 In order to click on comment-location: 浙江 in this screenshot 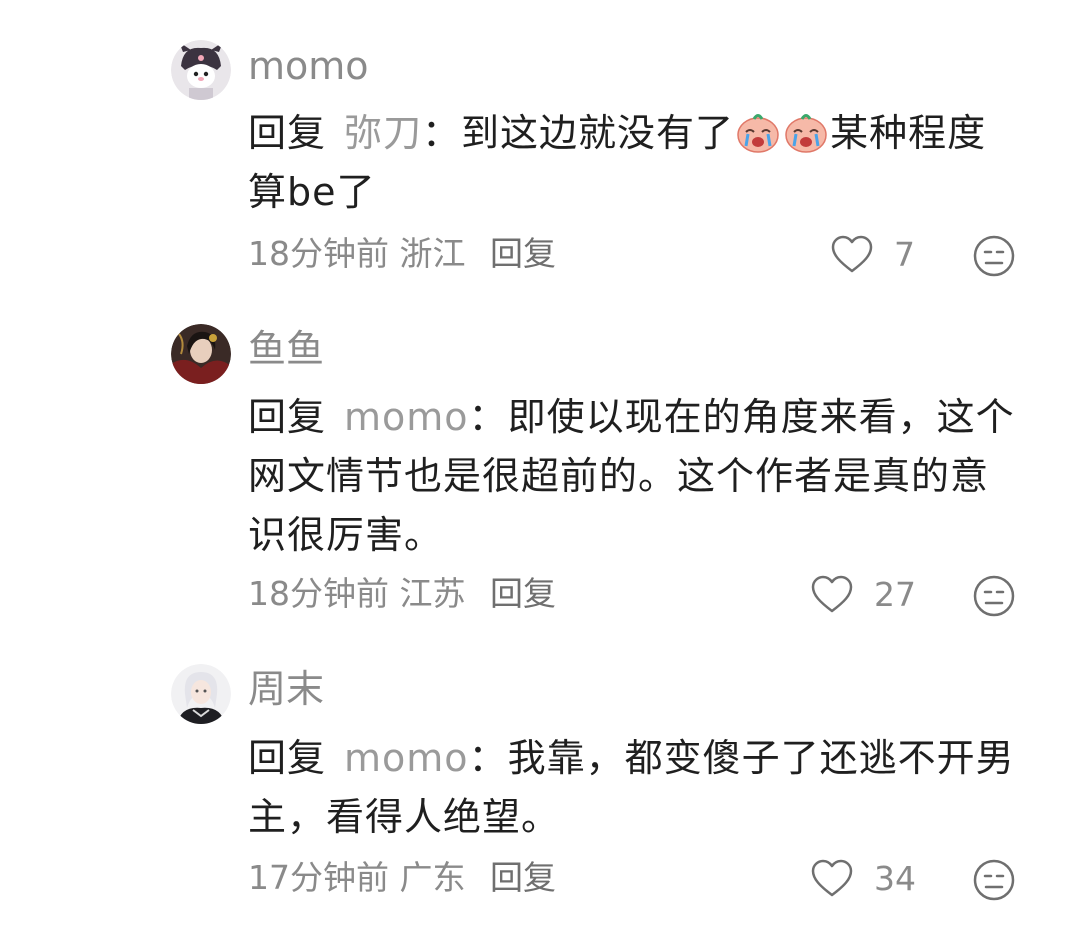, I will do `click(432, 253)`.